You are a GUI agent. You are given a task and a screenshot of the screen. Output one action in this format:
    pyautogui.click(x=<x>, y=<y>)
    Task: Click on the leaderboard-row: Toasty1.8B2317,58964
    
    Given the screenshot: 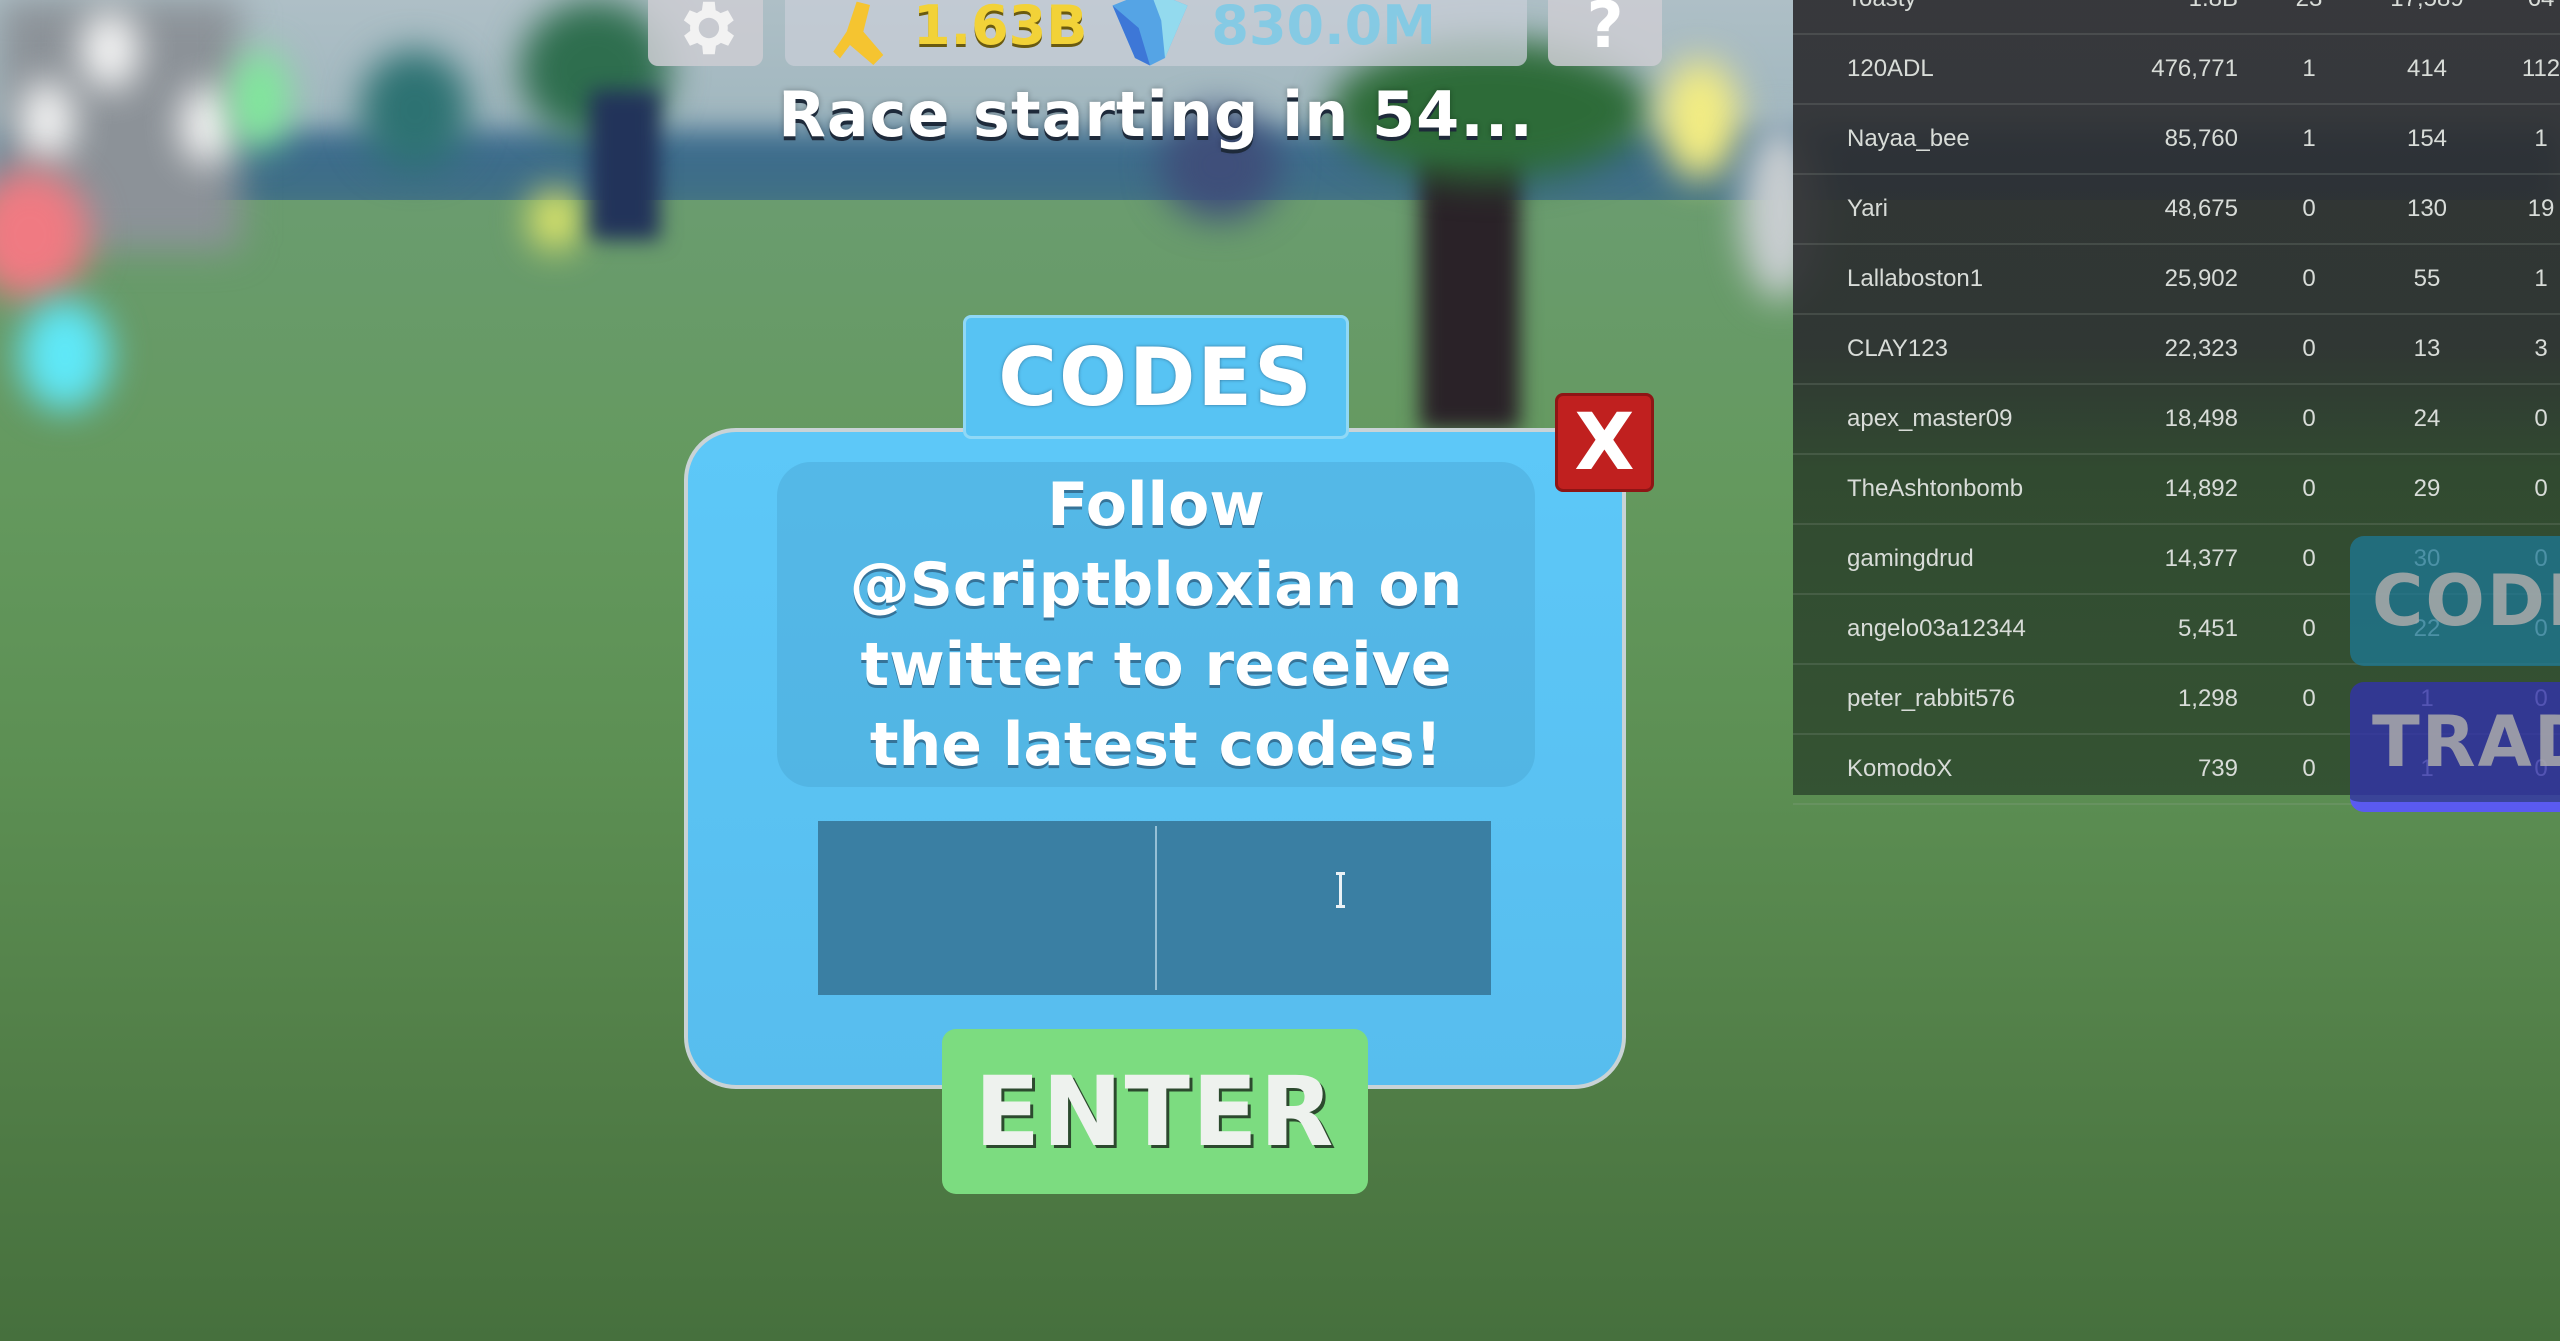 What is the action you would take?
    pyautogui.click(x=2176, y=17)
    